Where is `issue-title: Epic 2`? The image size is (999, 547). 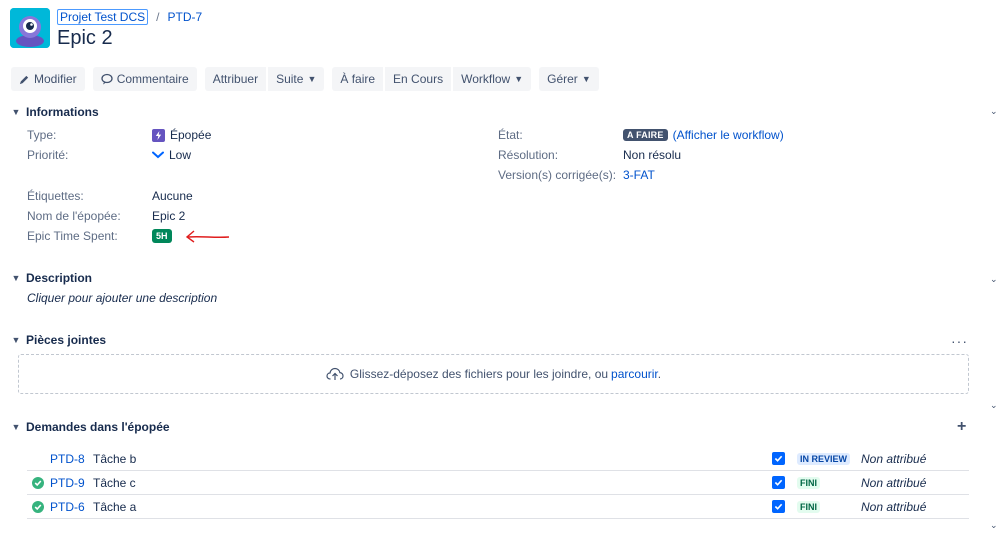
issue-title: Epic 2 is located at coordinates (85, 38).